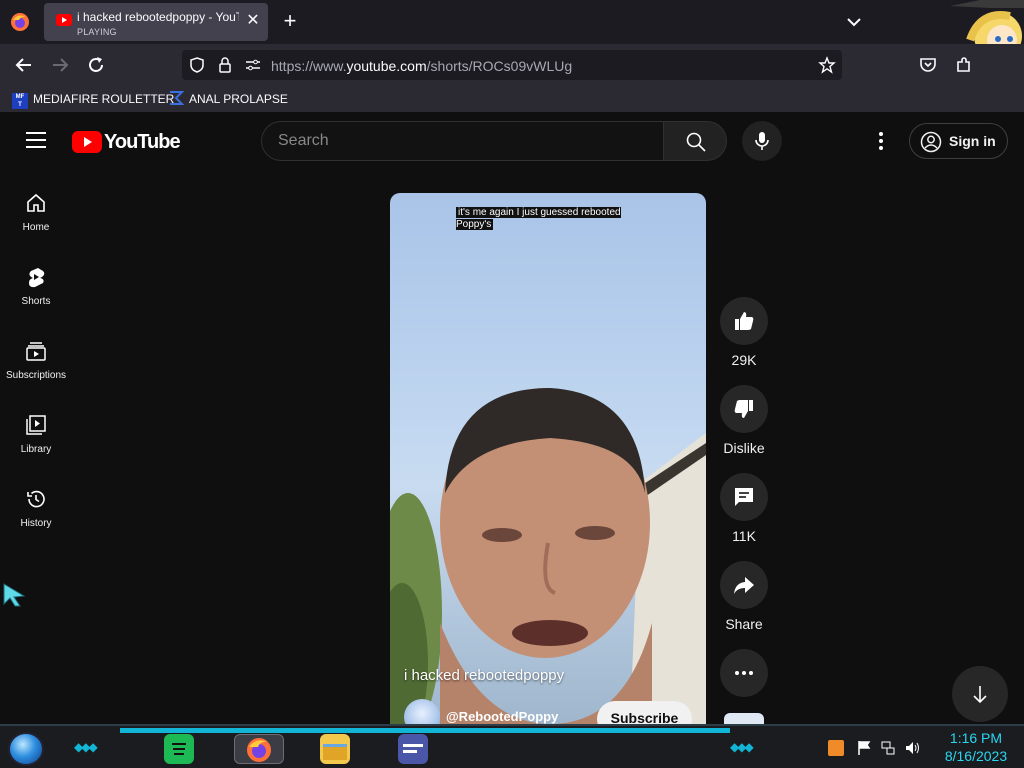 The height and width of the screenshot is (768, 1024). I want to click on close-tab-icon: ✕, so click(253, 21).